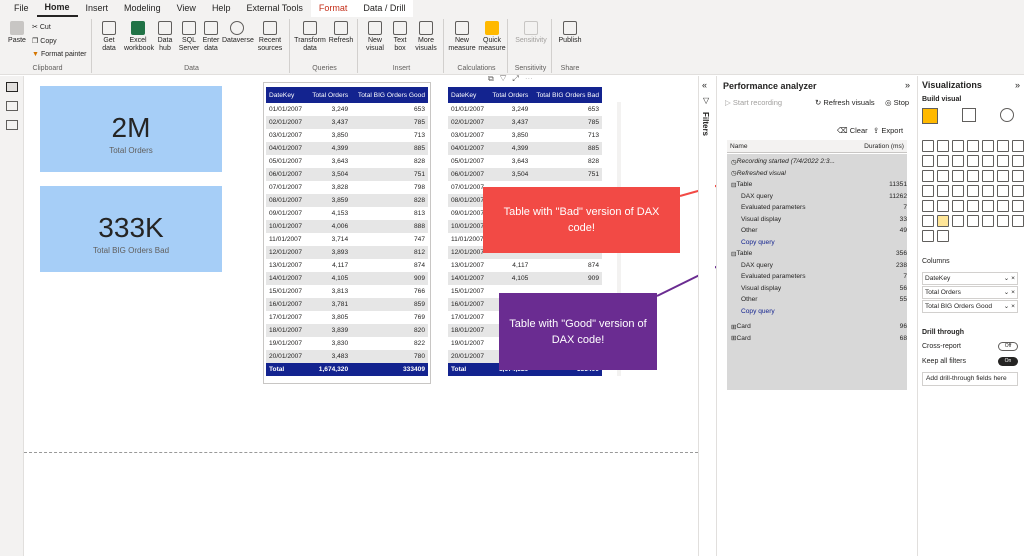  I want to click on refresh-visuals-button: ↻ Refresh visuals, so click(845, 102).